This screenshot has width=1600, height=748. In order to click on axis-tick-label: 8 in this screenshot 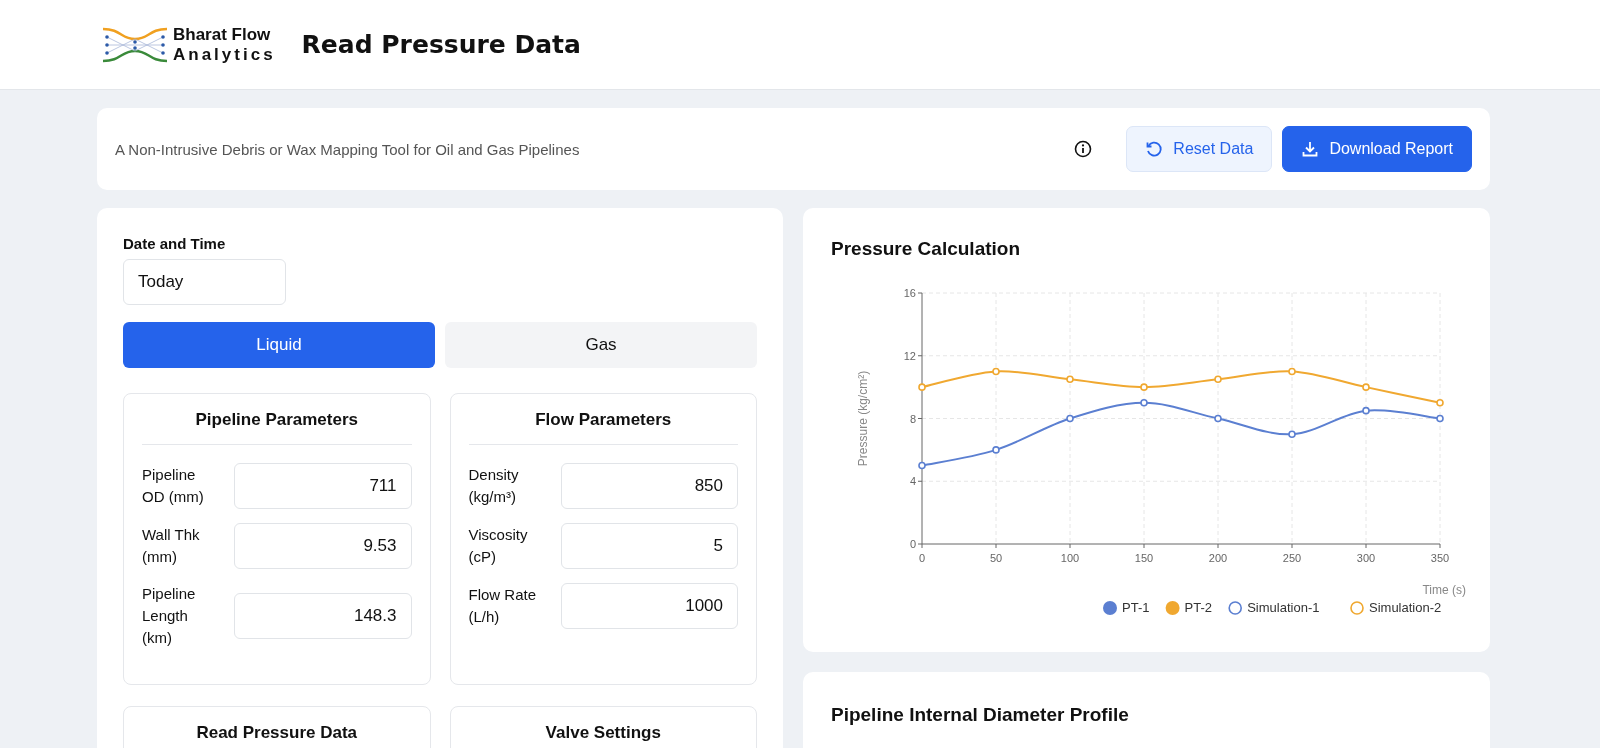, I will do `click(912, 418)`.